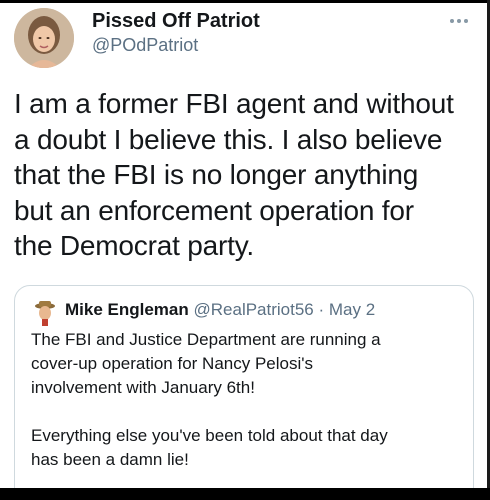 This screenshot has width=490, height=500. What do you see at coordinates (214, 210) in the screenshot?
I see `tweet-text-line: but an enforcement operation for` at bounding box center [214, 210].